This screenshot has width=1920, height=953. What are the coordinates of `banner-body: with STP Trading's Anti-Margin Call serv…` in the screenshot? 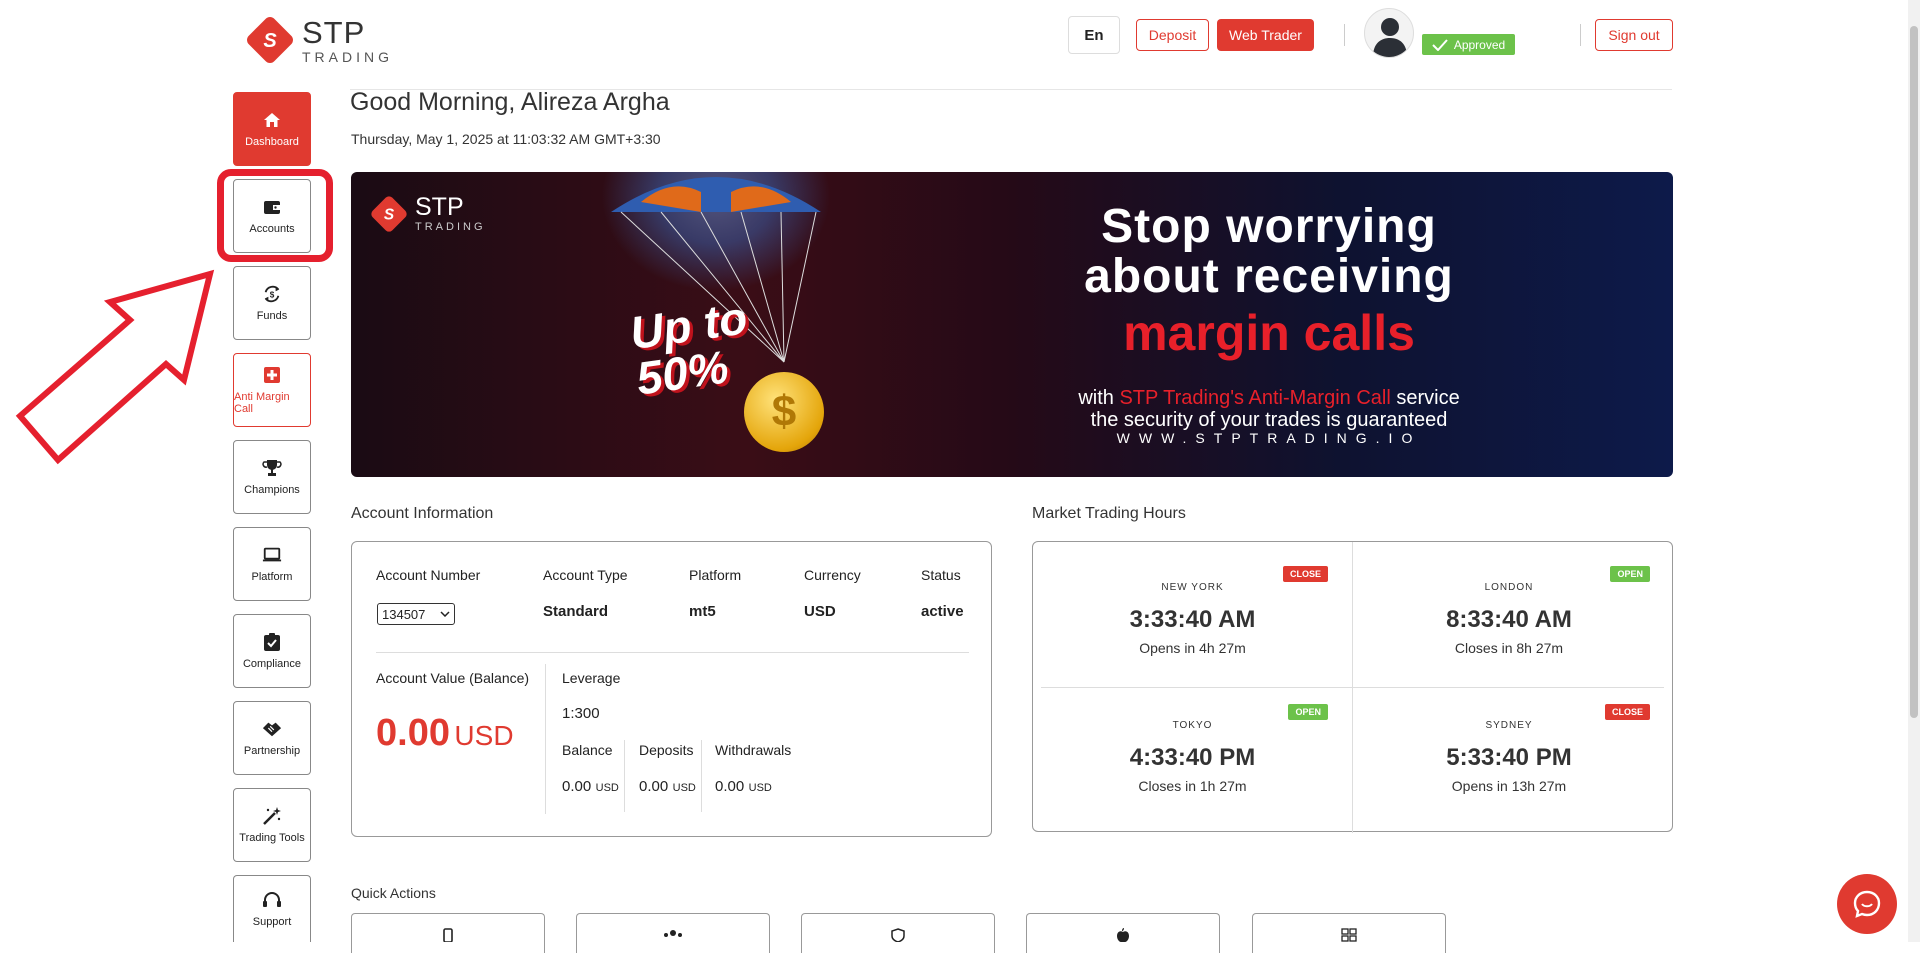 It's located at (1269, 409).